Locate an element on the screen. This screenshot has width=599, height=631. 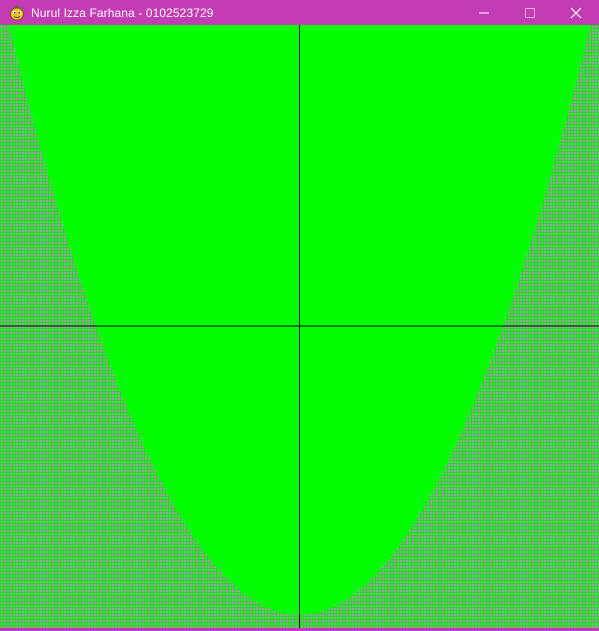
minimize-icon is located at coordinates (484, 12).